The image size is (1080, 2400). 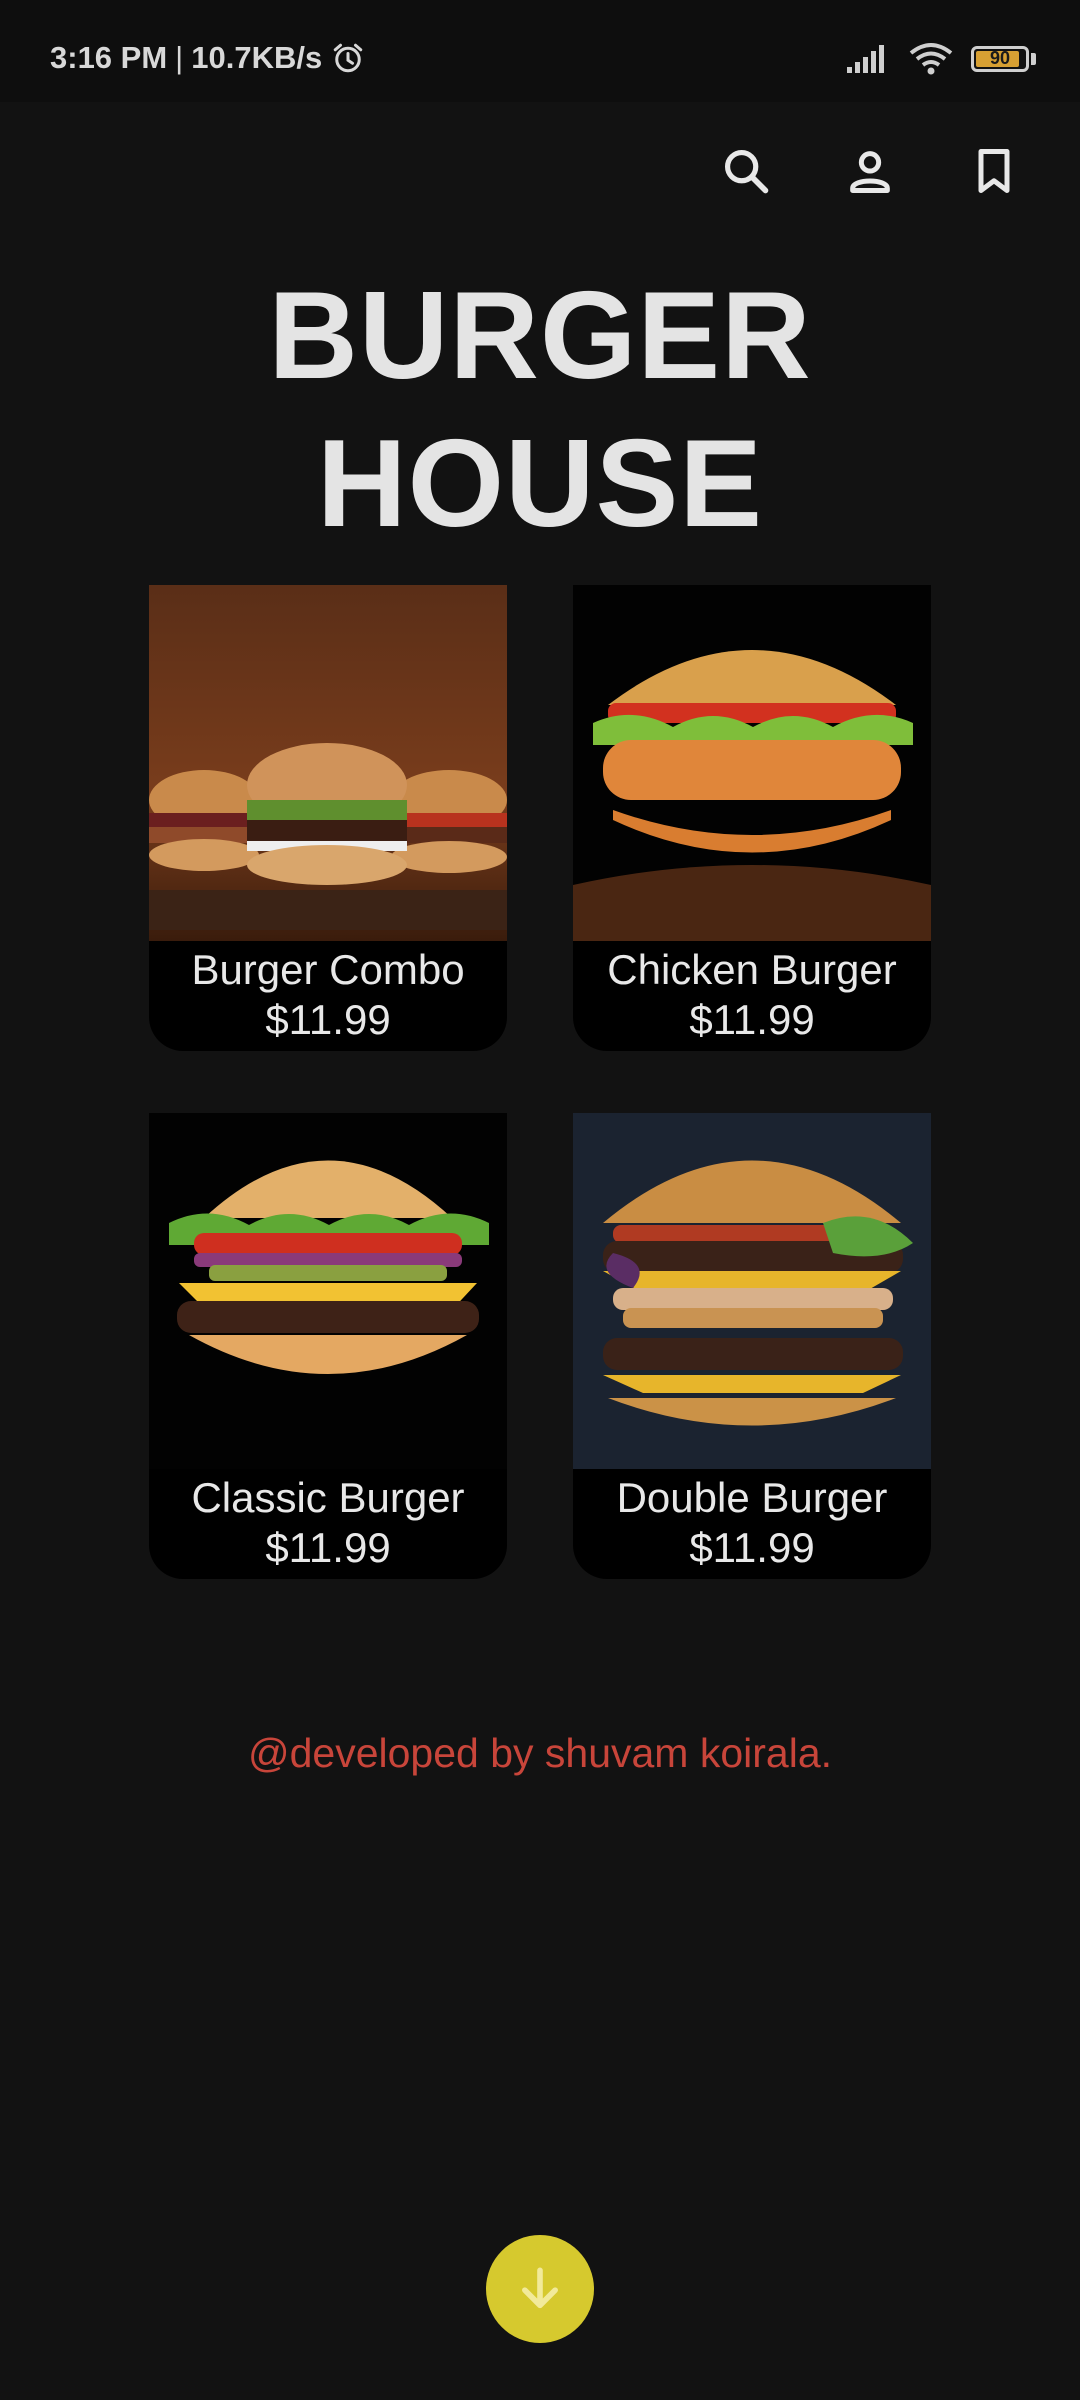 I want to click on title-line-1: BURGER, so click(x=540, y=336).